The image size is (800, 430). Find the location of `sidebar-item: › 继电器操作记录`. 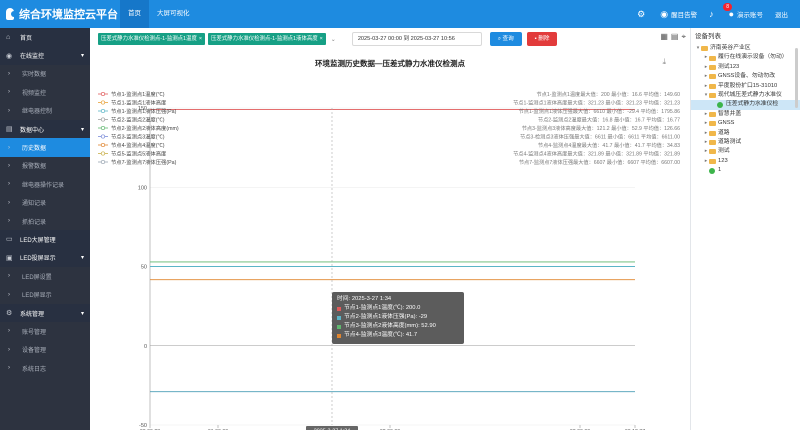

sidebar-item: › 继电器操作记录 is located at coordinates (45, 184).